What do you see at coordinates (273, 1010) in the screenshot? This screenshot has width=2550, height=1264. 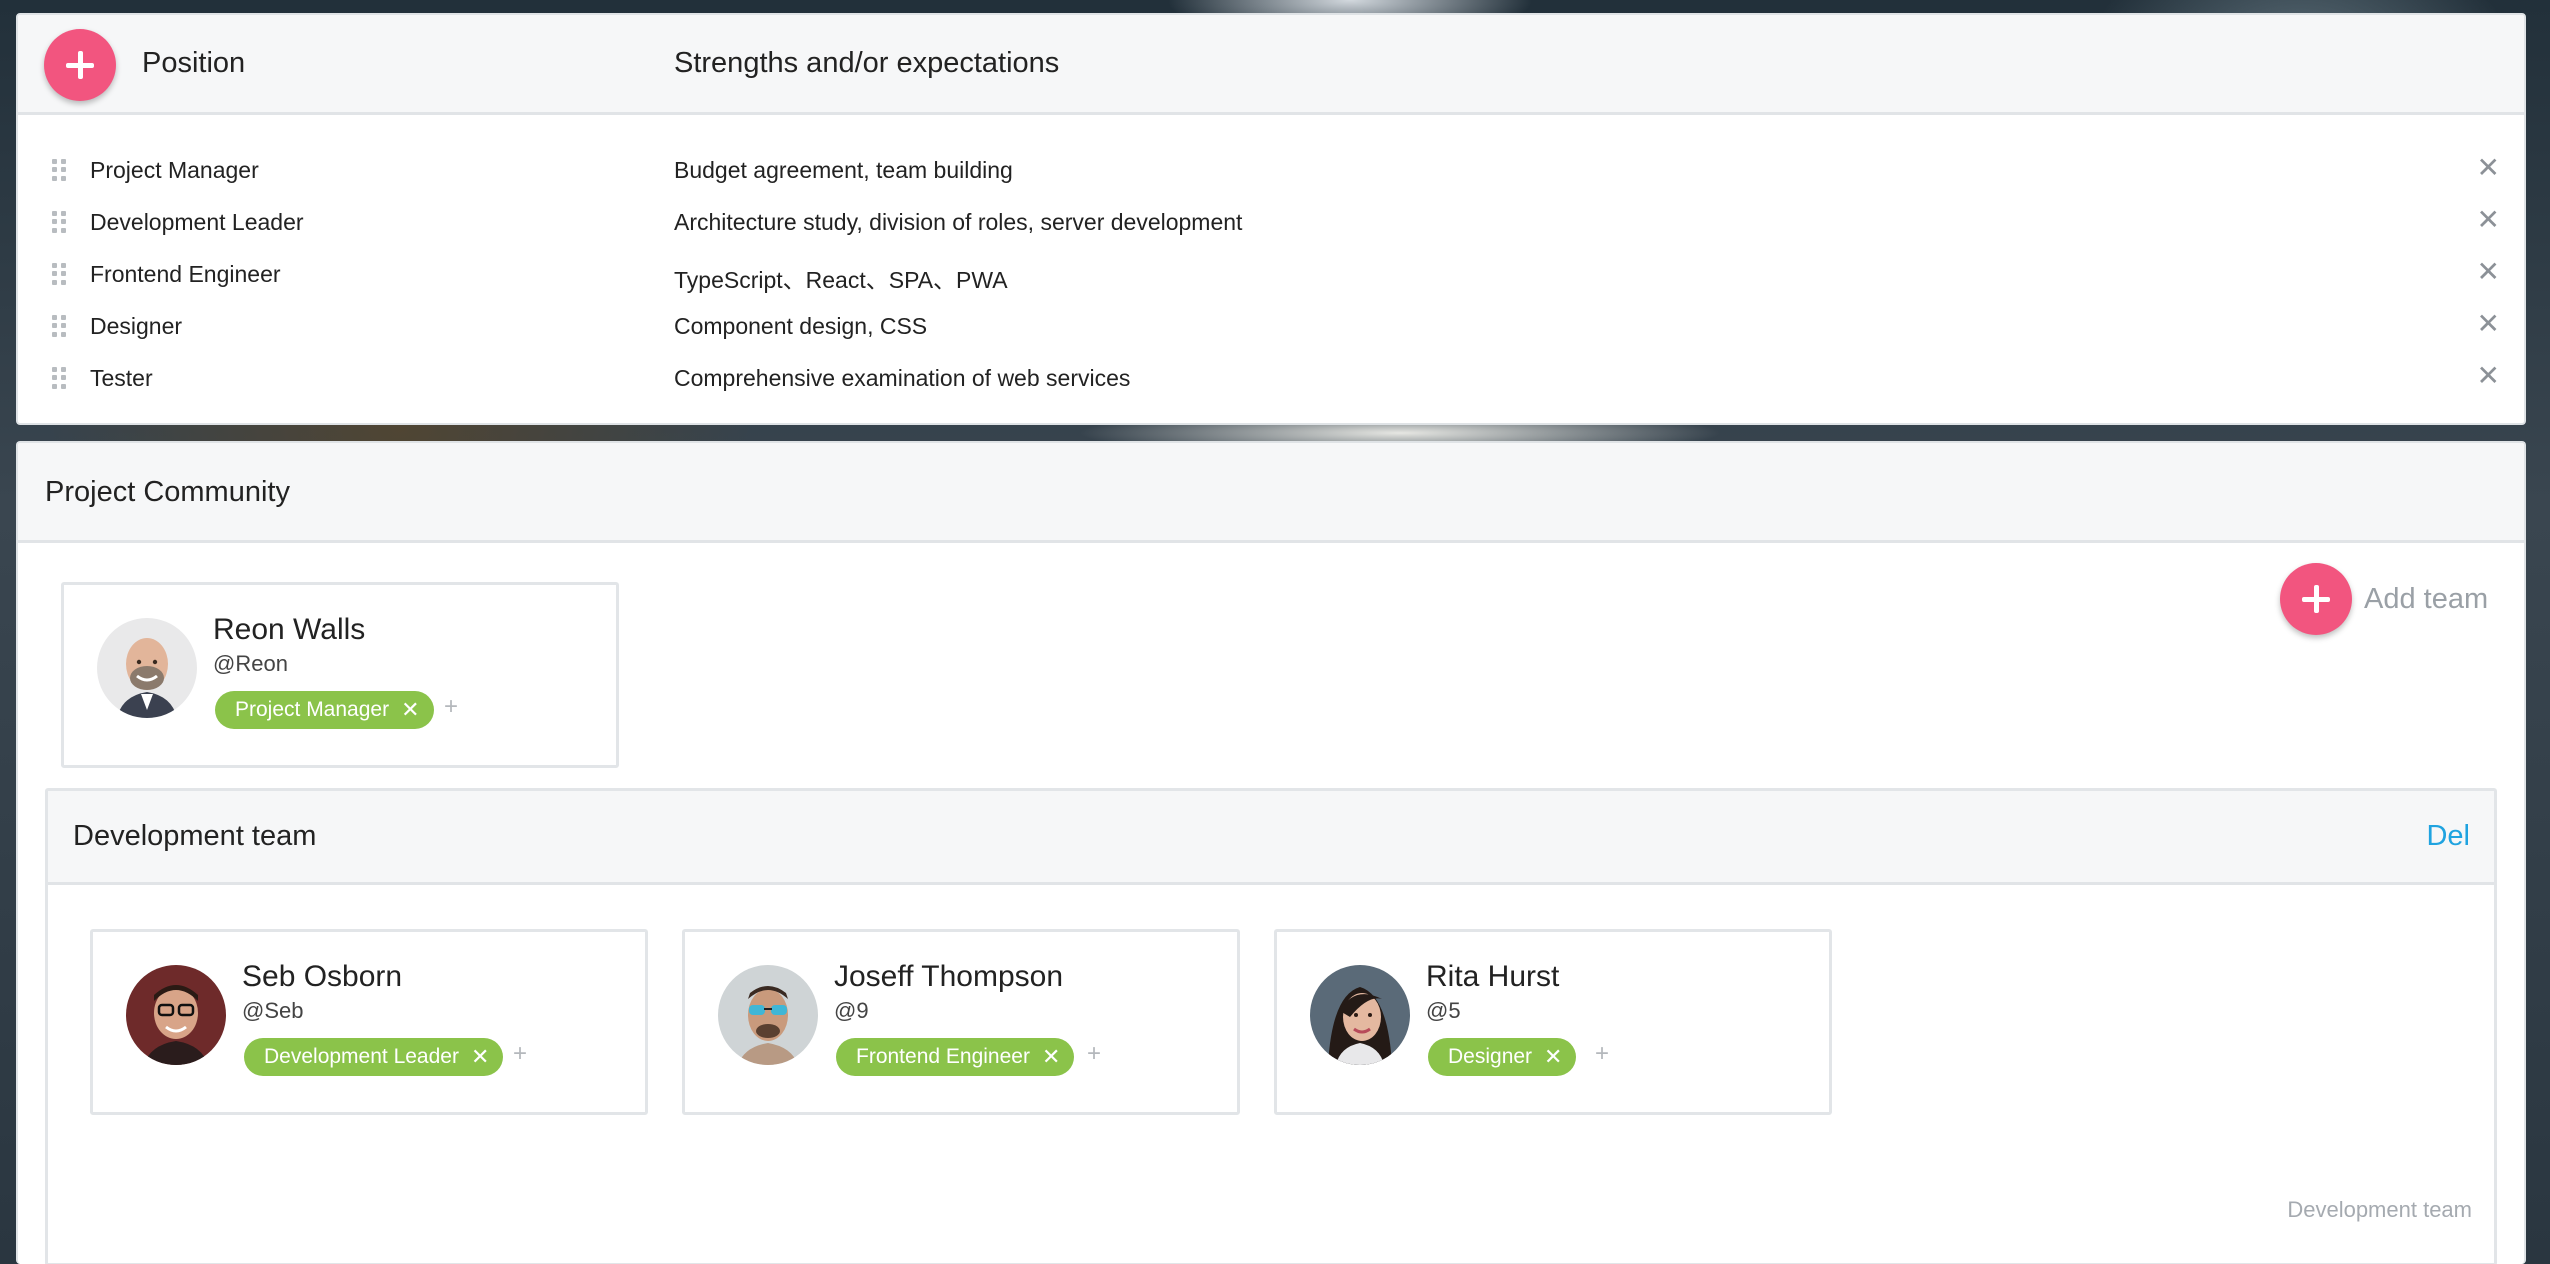 I see `member-handle: @Seb` at bounding box center [273, 1010].